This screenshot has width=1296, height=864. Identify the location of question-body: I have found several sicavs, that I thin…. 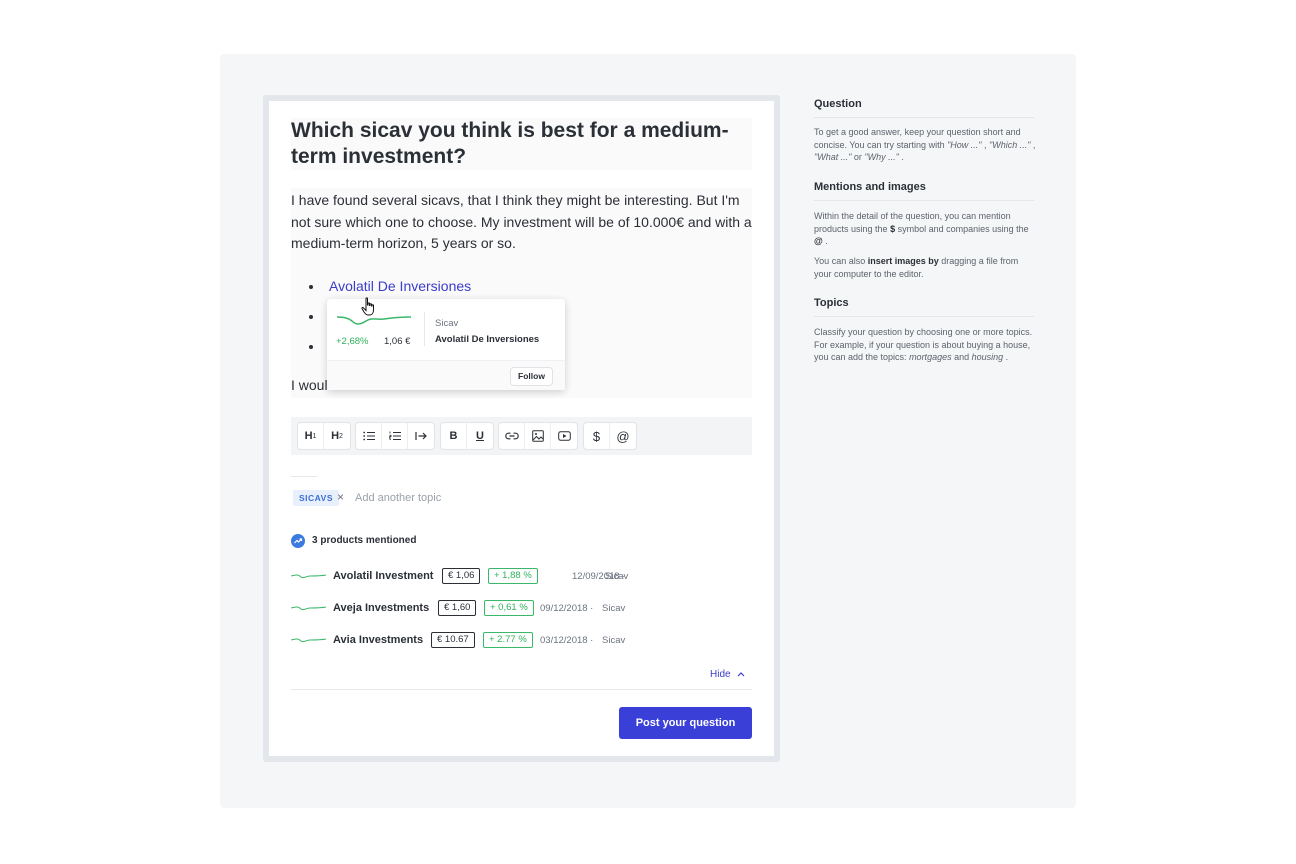
(521, 222).